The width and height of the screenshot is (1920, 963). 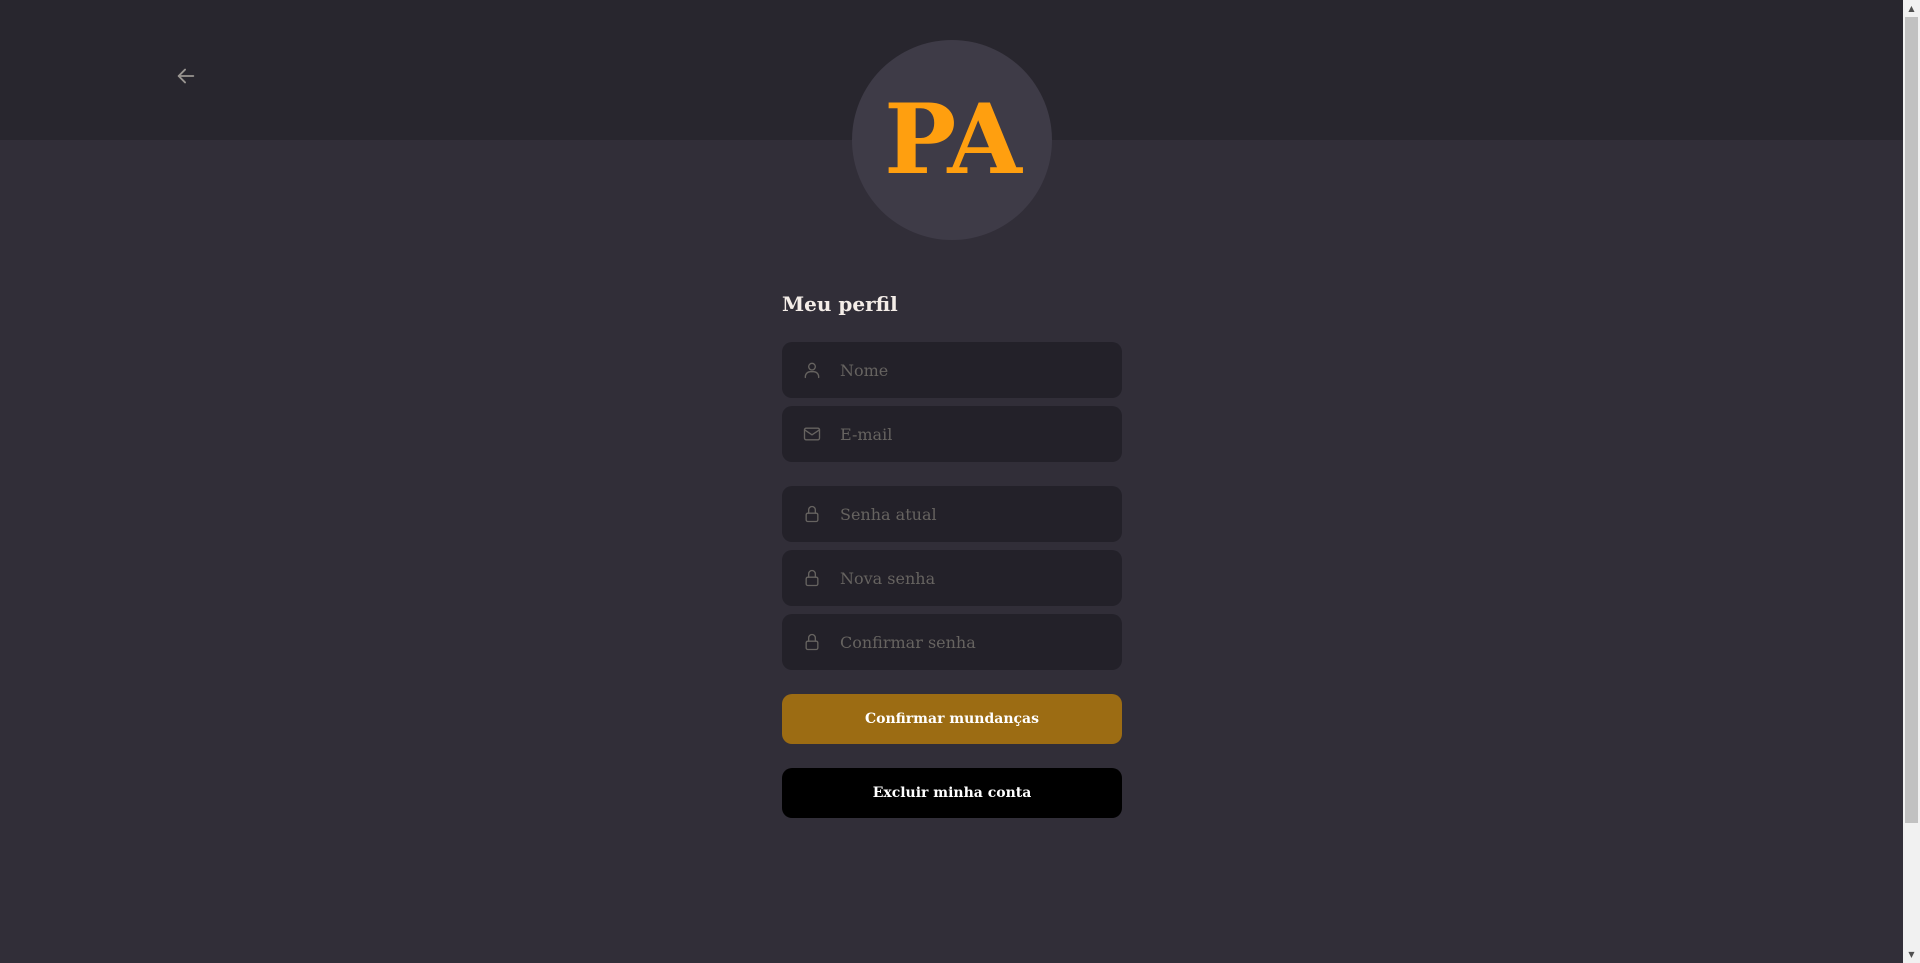 I want to click on vertical-scrollbar: ▲ ▼, so click(x=1911, y=481).